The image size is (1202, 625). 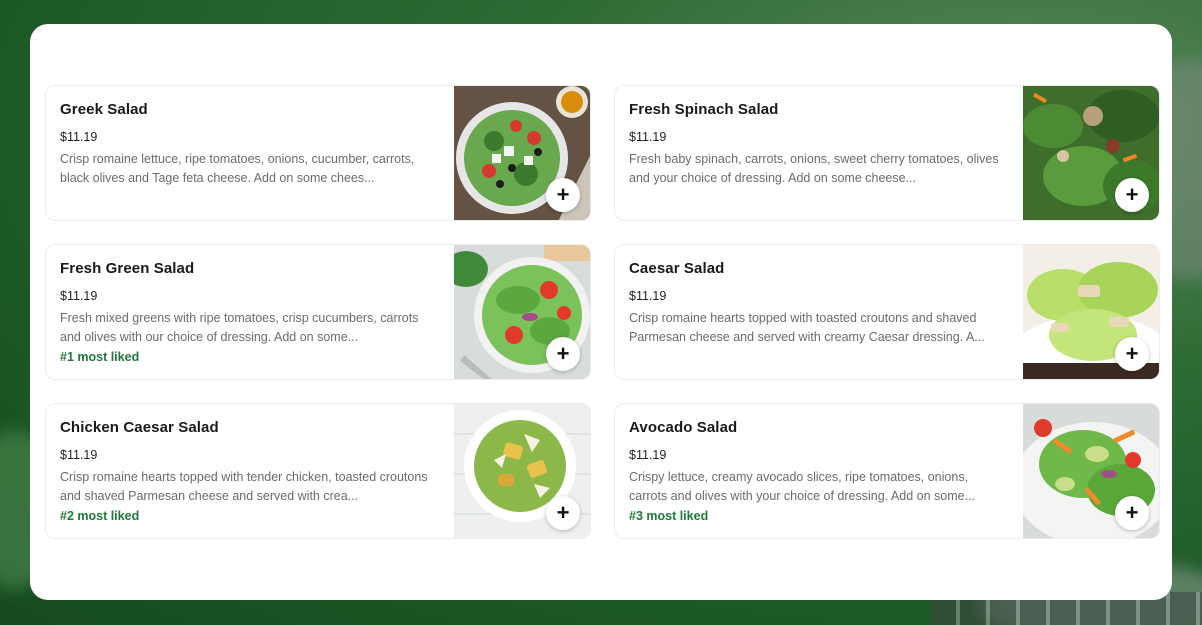 What do you see at coordinates (139, 427) in the screenshot?
I see `menu-item-title: Chicken Caesar Salad` at bounding box center [139, 427].